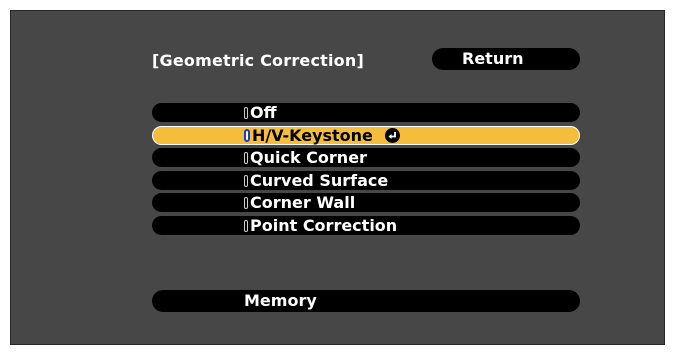 The height and width of the screenshot is (352, 675). What do you see at coordinates (366, 202) in the screenshot?
I see `option-corner-wall: Corner Wall` at bounding box center [366, 202].